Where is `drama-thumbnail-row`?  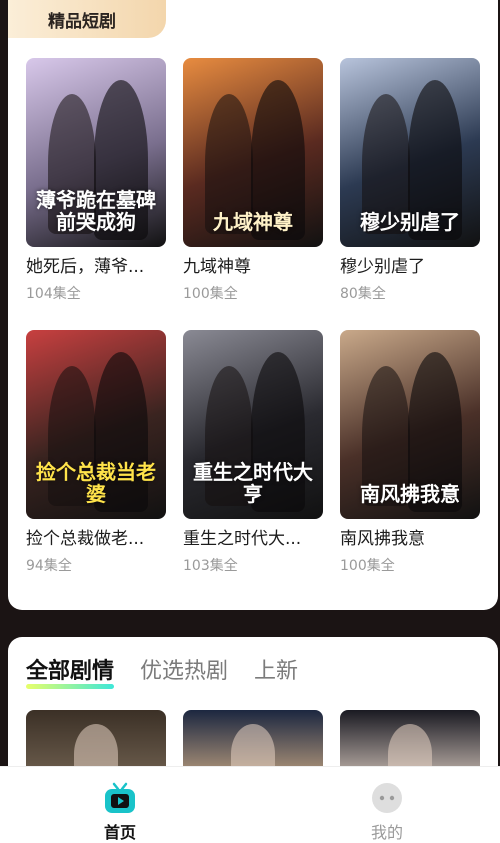
drama-thumbnail-row is located at coordinates (253, 740).